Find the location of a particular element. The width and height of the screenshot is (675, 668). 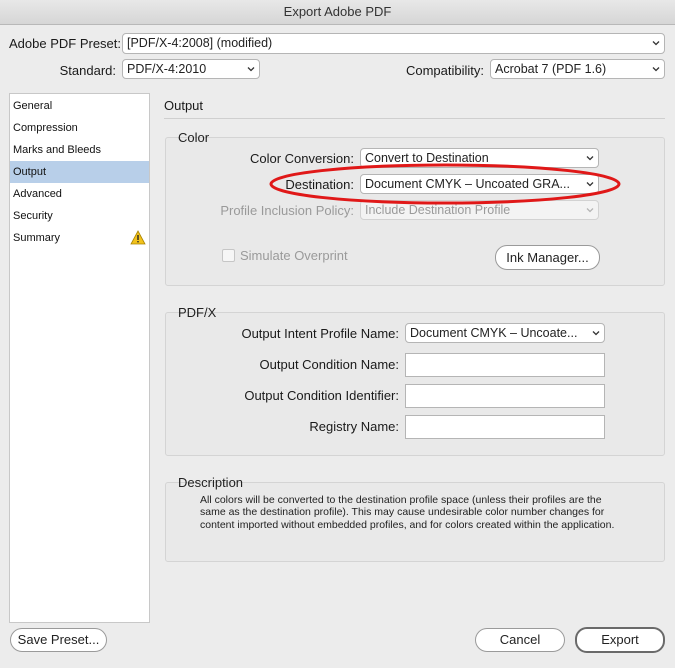

sidebar-item-label: Marks and Bleeds is located at coordinates (57, 150).